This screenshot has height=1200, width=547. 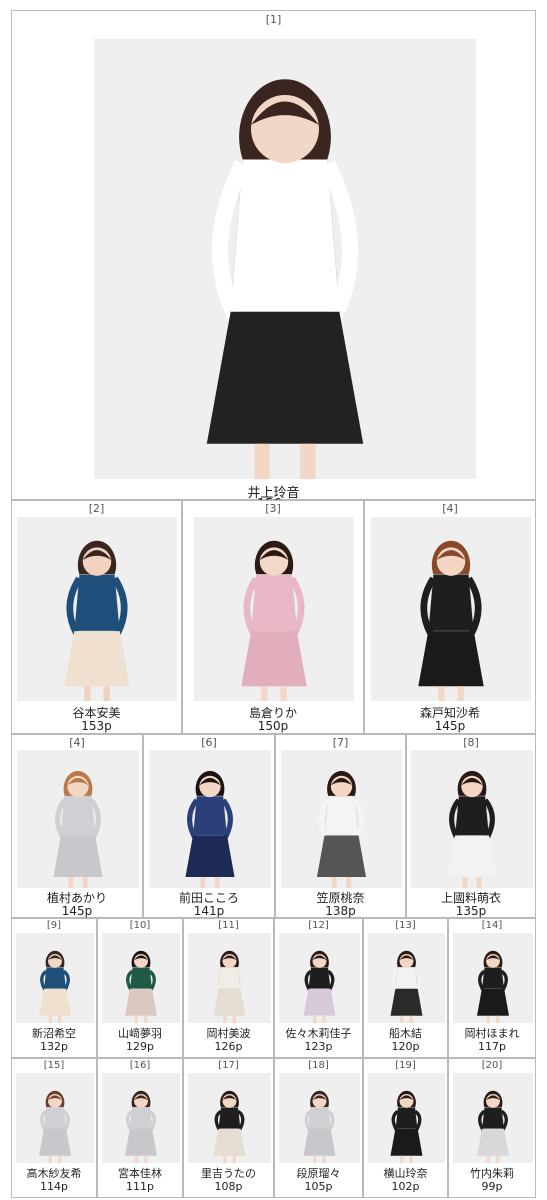 I want to click on member-name: 岡村ほまれ, so click(x=492, y=1033).